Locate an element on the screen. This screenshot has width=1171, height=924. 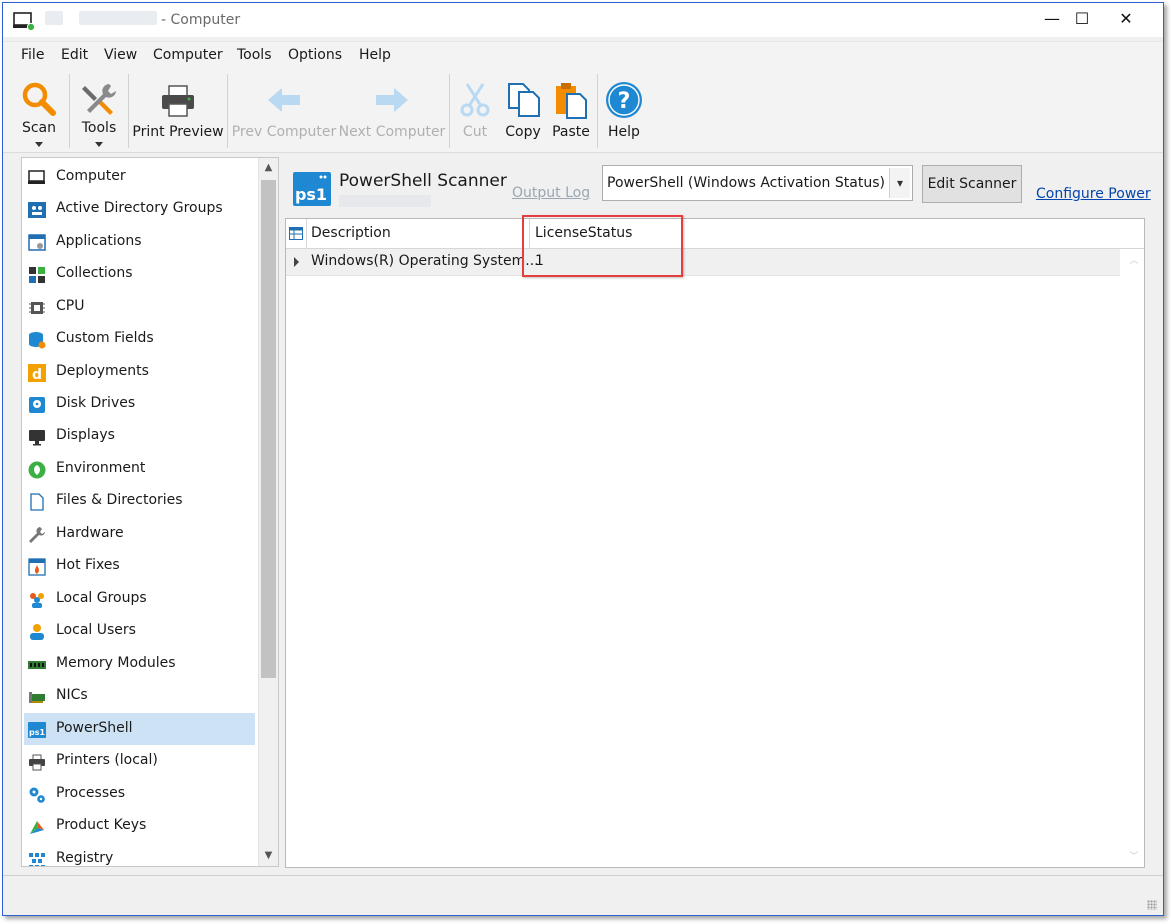
arrow-left-icon is located at coordinates (284, 100).